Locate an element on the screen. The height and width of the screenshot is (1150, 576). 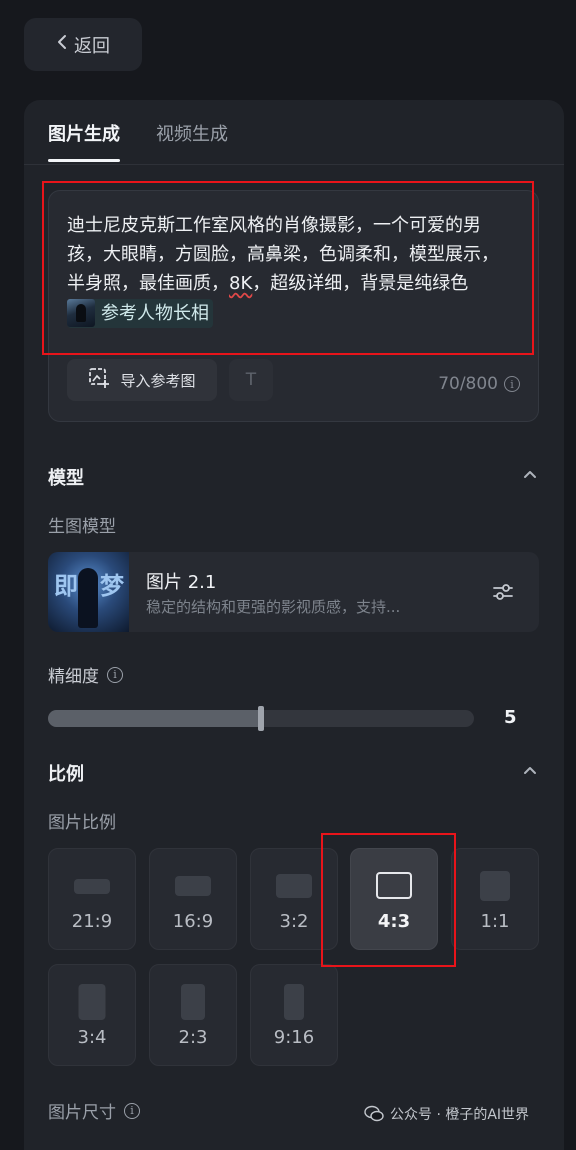
model-sub-label: 生图模型 is located at coordinates (82, 524).